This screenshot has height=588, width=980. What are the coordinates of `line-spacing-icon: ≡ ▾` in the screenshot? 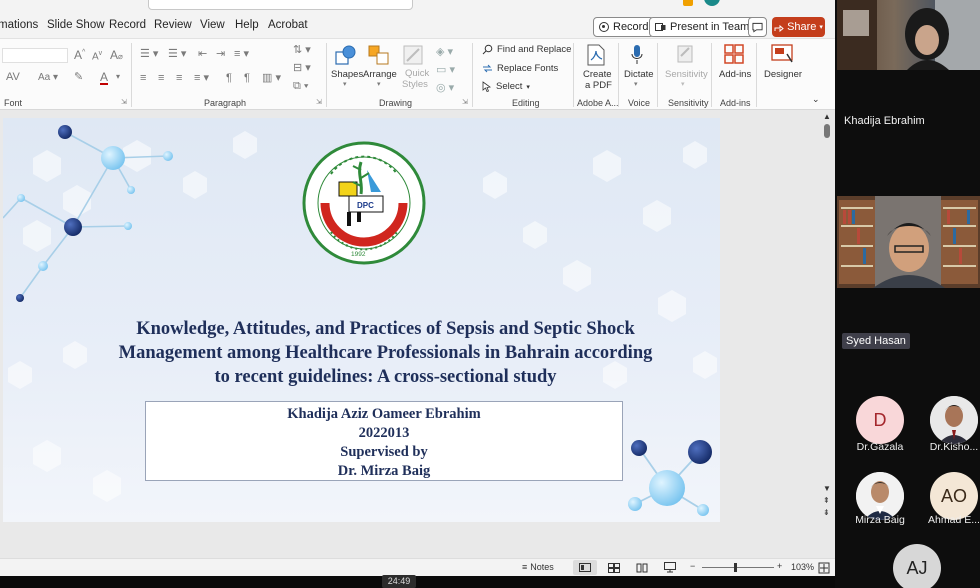 It's located at (241, 54).